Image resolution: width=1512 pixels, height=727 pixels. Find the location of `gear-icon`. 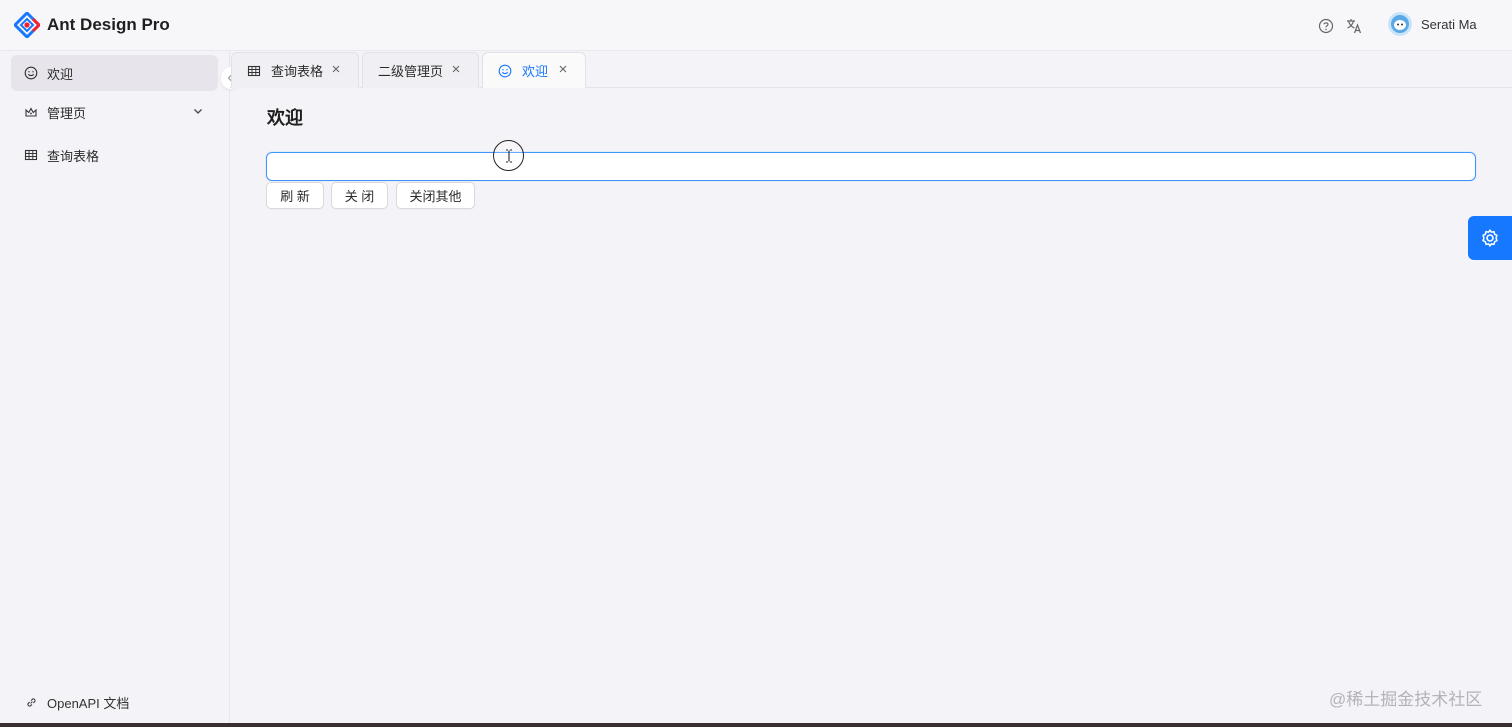

gear-icon is located at coordinates (1490, 238).